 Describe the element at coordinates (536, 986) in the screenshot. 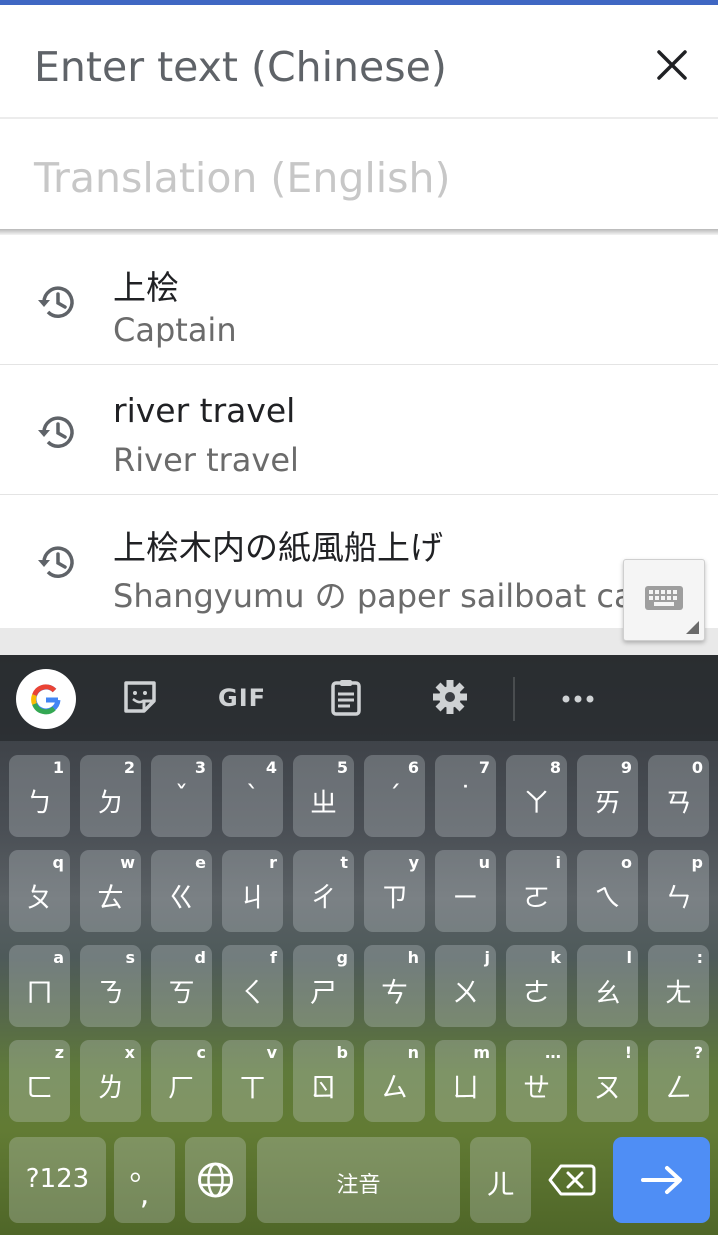

I see `key: kㄜ` at that location.